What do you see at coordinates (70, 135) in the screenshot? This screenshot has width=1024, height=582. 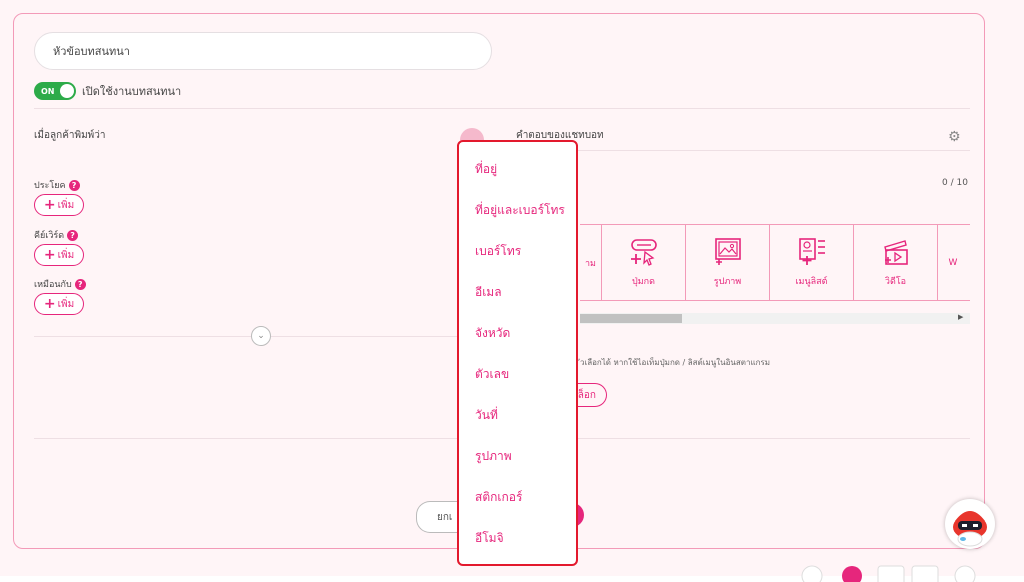 I see `left-panel-header: เมื่อลูกค้าพิมพ์ว่า` at bounding box center [70, 135].